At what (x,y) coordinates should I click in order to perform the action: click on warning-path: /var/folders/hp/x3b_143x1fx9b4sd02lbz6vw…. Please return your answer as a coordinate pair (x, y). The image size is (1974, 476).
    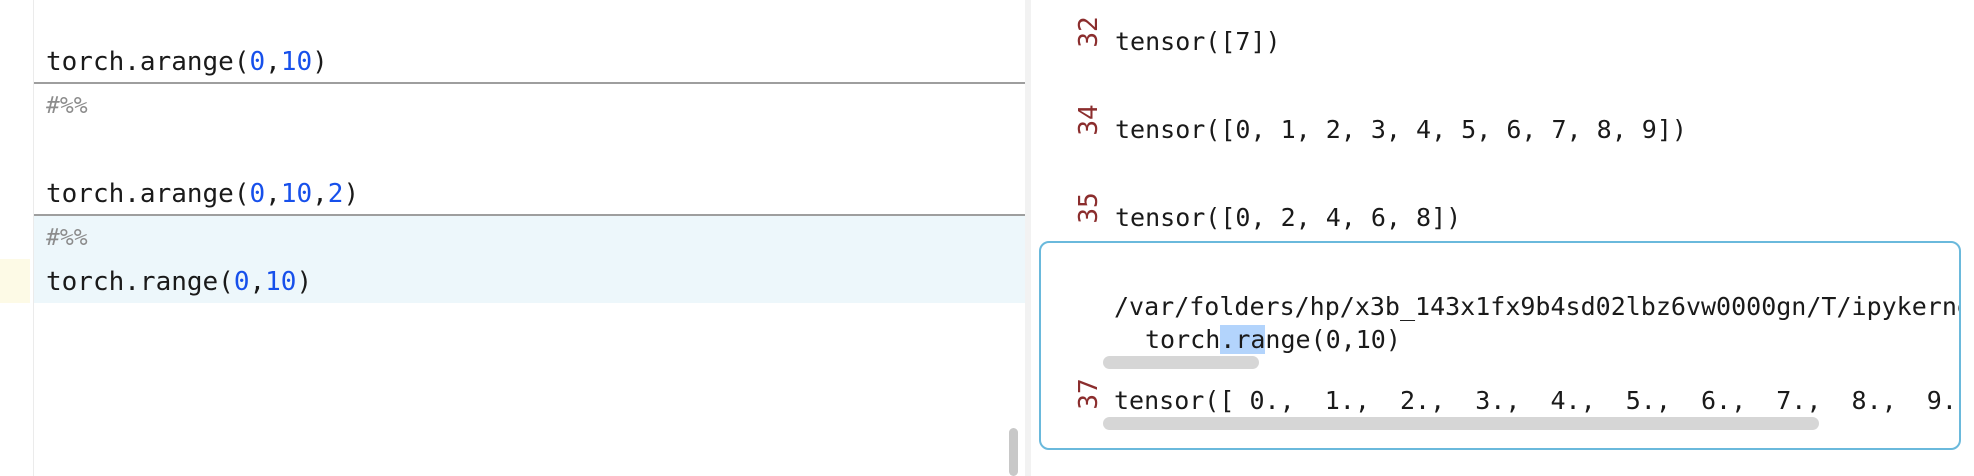
    Looking at the image, I should click on (1537, 306).